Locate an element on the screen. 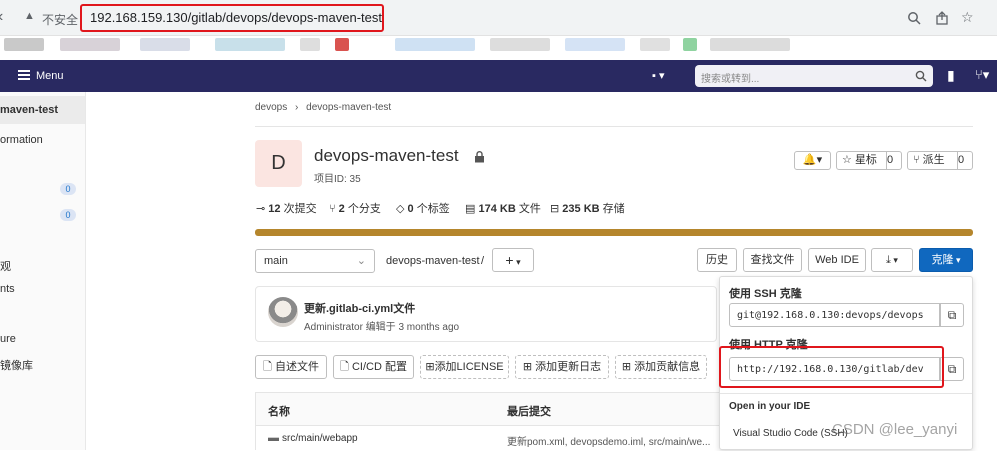 This screenshot has width=997, height=451. storage-label: 存储 is located at coordinates (613, 209).